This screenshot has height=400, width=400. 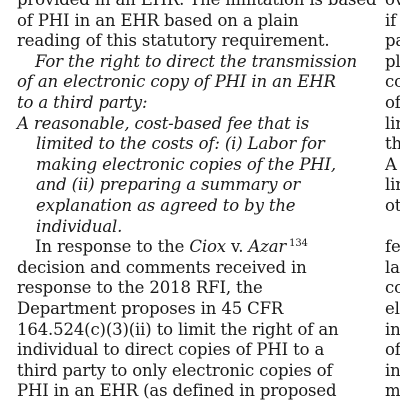 What do you see at coordinates (207, 247) in the screenshot?
I see `case-party-name: Ciox` at bounding box center [207, 247].